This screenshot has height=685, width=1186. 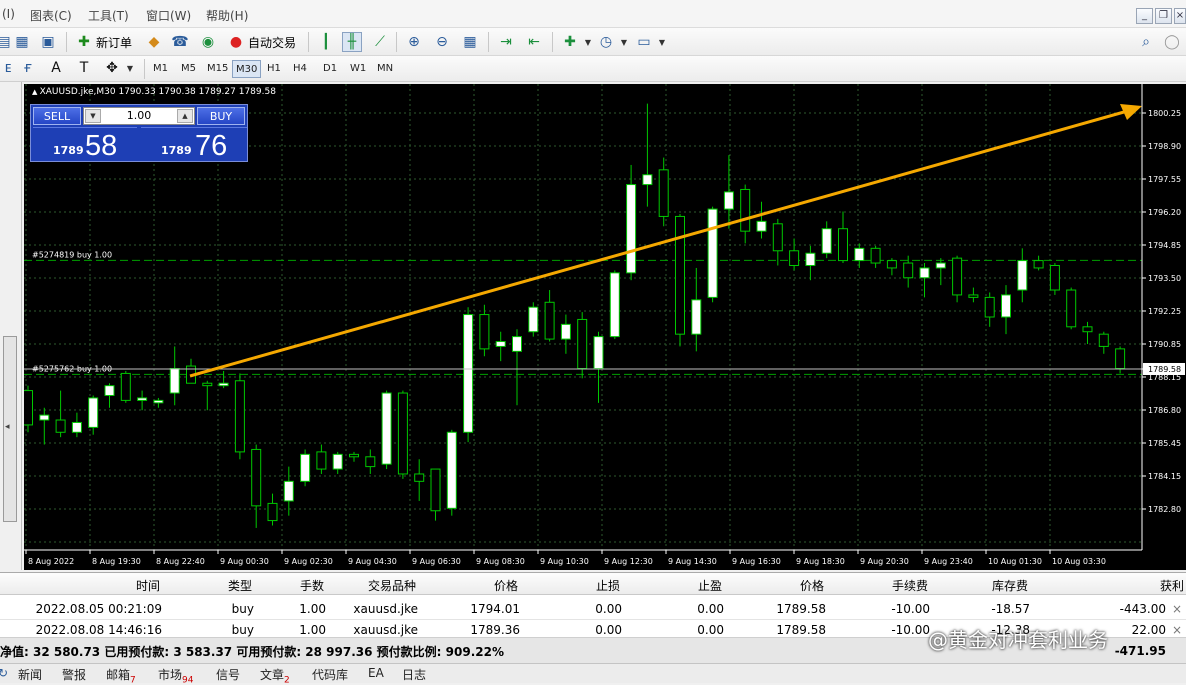 What do you see at coordinates (692, 561) in the screenshot?
I see `time-tick-label: 9 Aug 14:30` at bounding box center [692, 561].